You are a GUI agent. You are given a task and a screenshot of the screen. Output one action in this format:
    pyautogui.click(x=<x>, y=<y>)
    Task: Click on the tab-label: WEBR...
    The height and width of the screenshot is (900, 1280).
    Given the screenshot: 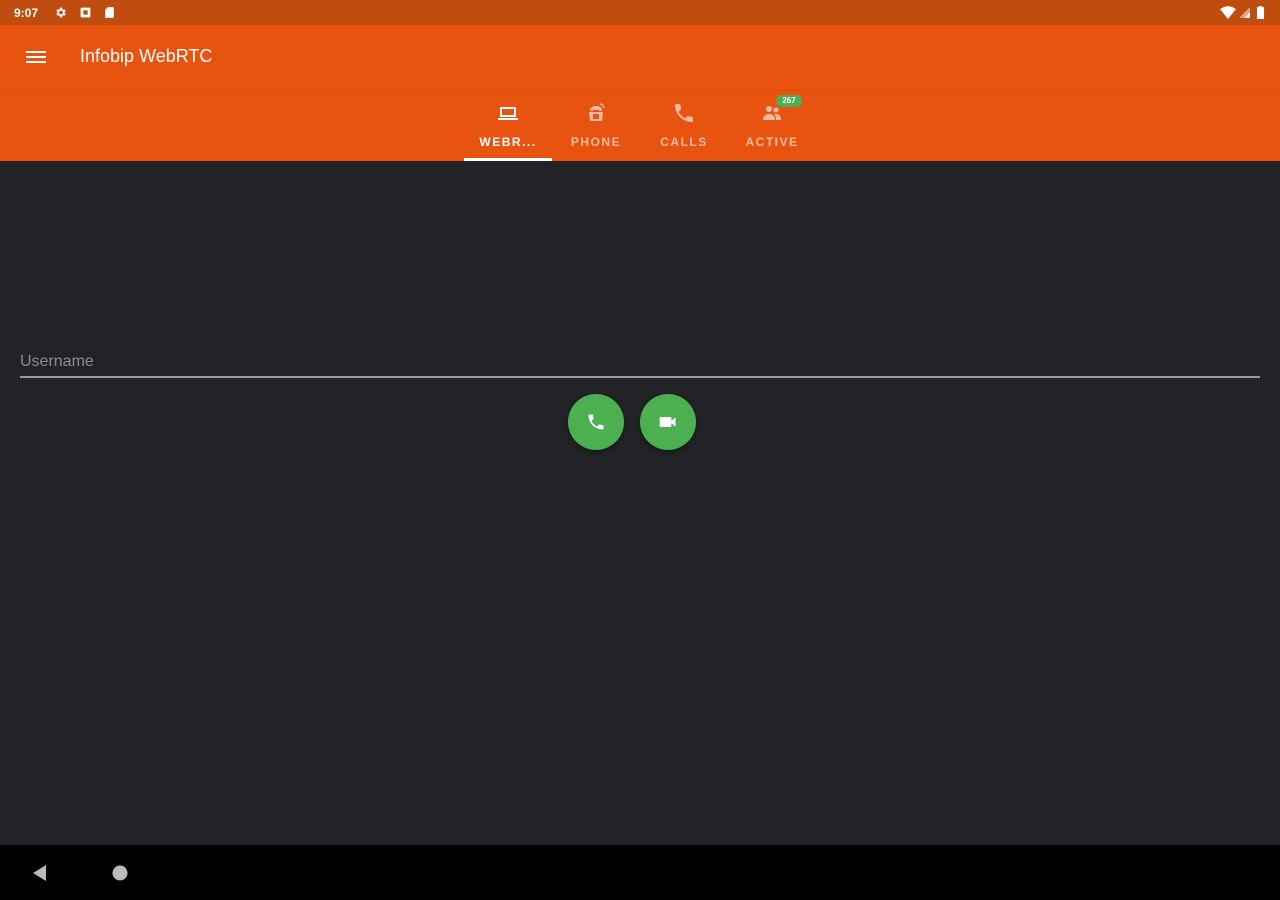 What is the action you would take?
    pyautogui.click(x=508, y=142)
    